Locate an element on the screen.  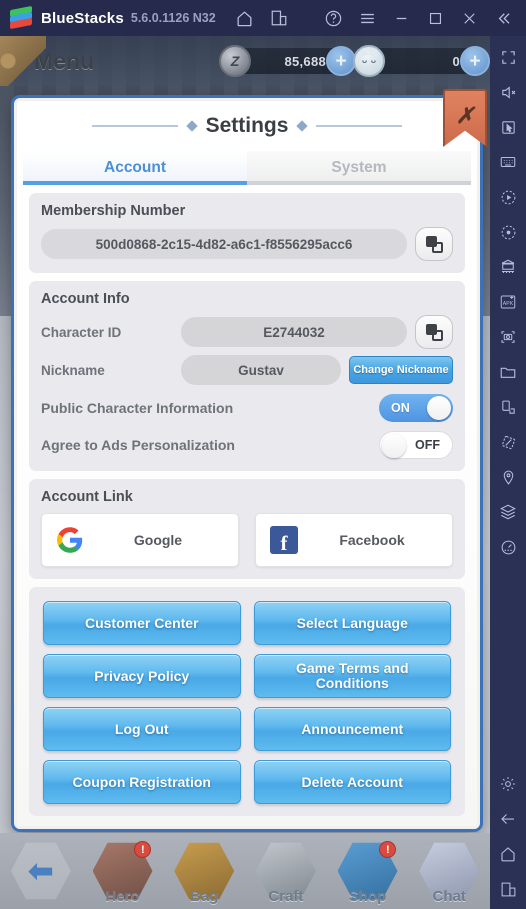
google-icon is located at coordinates (70, 540).